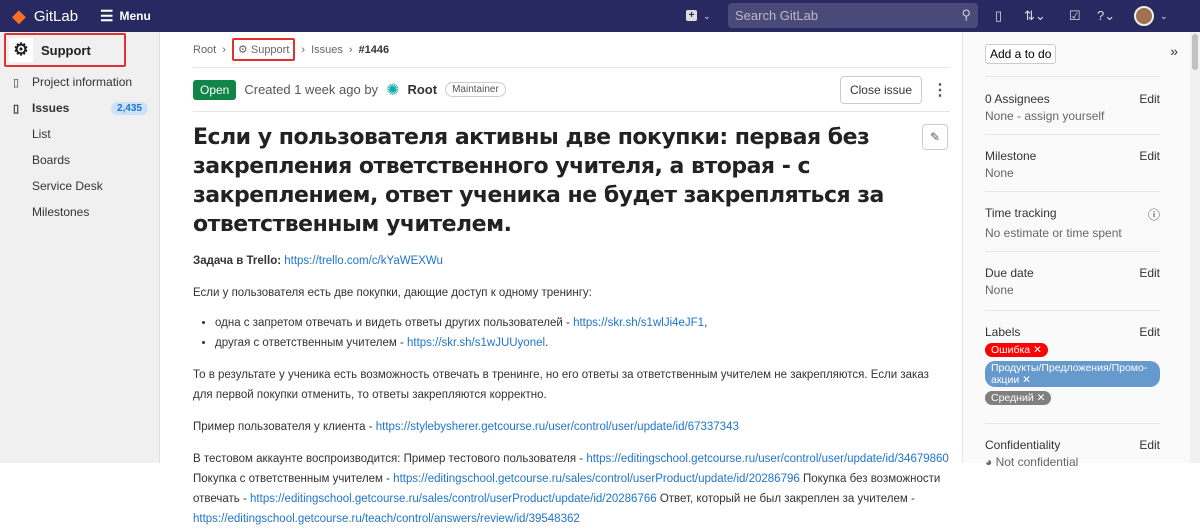  What do you see at coordinates (422, 89) in the screenshot?
I see `author-link: Root` at bounding box center [422, 89].